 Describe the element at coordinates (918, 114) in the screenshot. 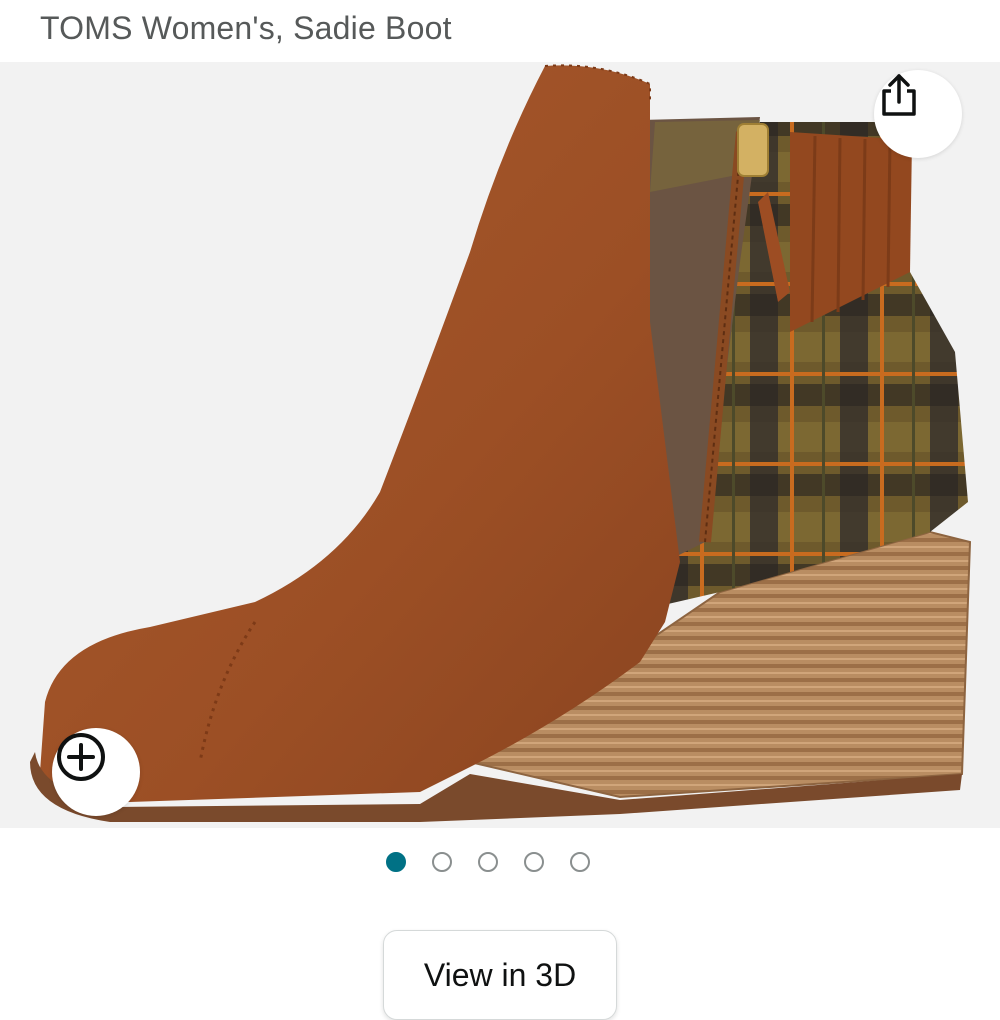

I see `share-button` at that location.